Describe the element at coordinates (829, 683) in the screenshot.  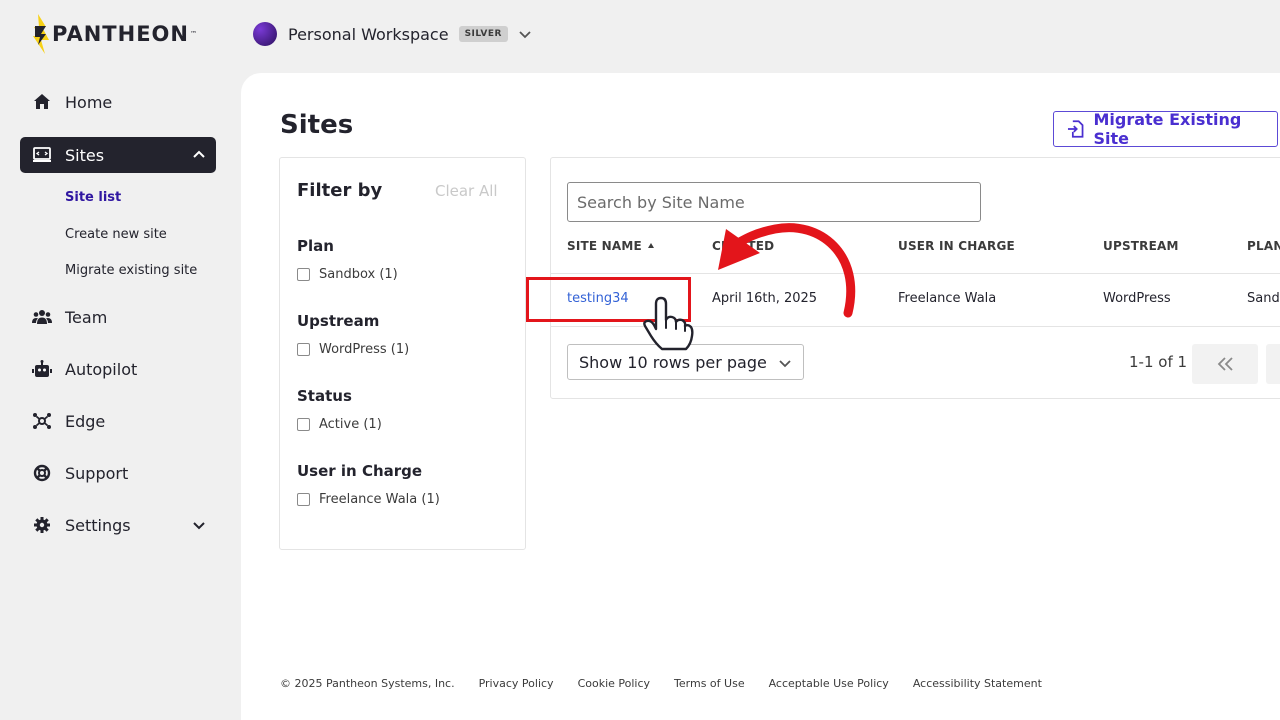
I see `footer-link-acceptable-use: Acceptable Use Policy` at that location.